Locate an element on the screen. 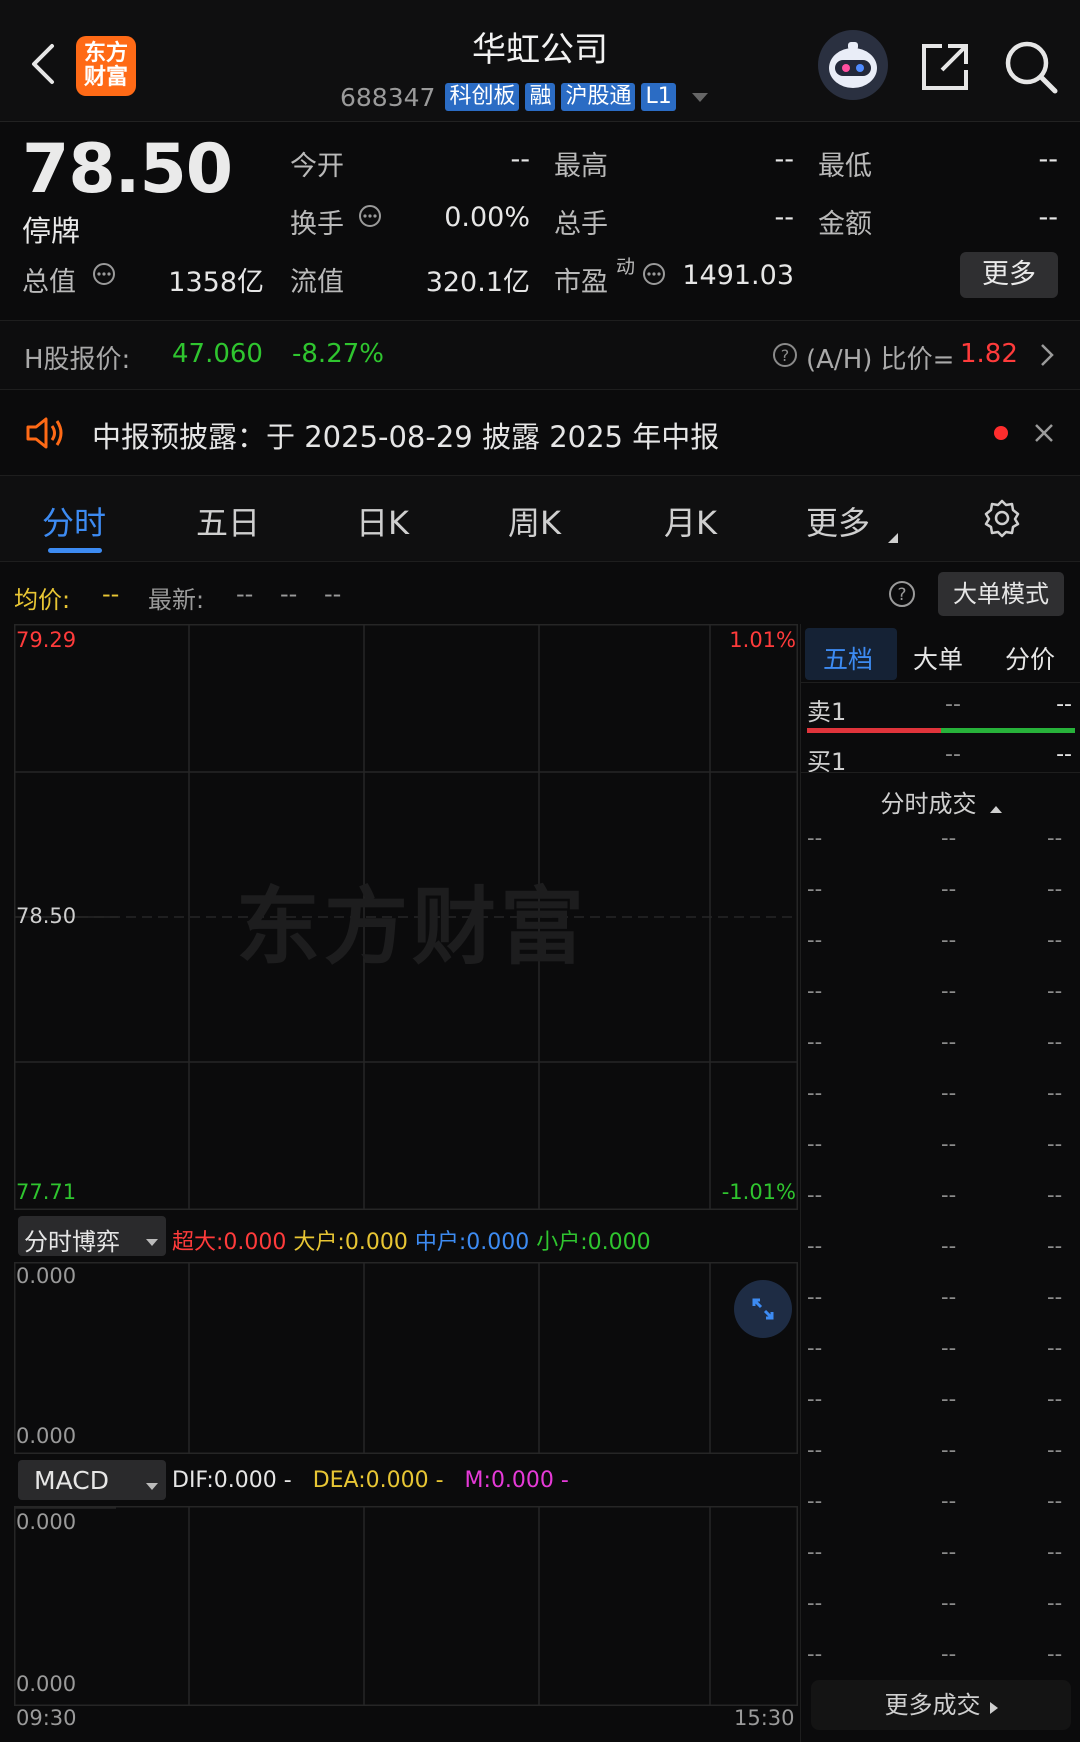  stock-name: 华虹公司 is located at coordinates (540, 50).